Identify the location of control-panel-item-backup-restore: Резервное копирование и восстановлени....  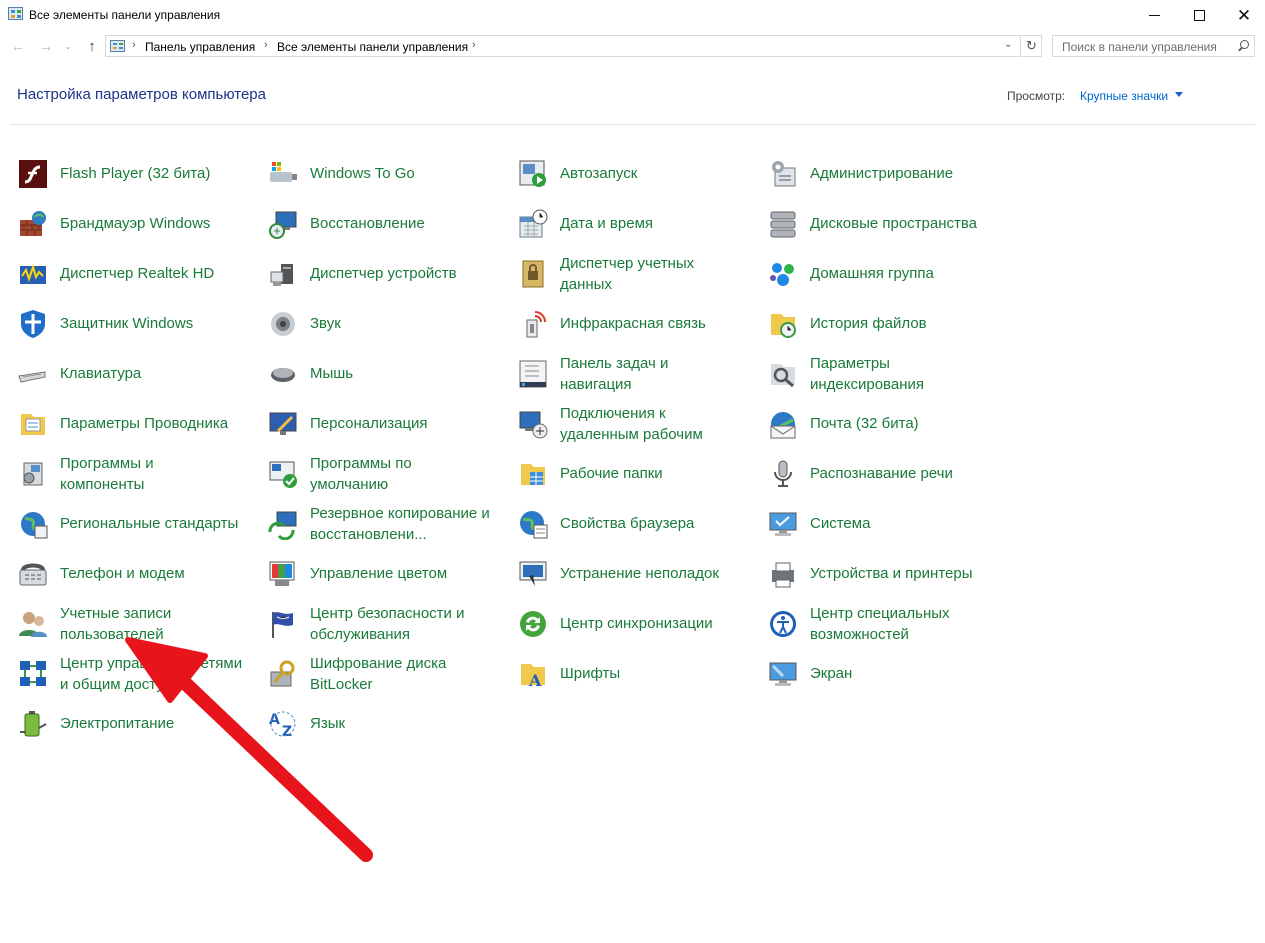
(387, 524).